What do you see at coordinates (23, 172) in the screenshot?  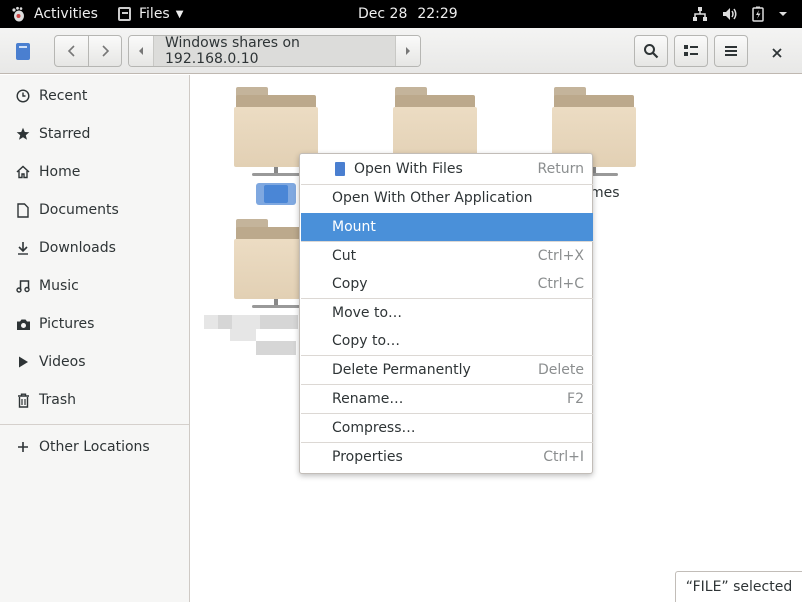 I see `home-icon` at bounding box center [23, 172].